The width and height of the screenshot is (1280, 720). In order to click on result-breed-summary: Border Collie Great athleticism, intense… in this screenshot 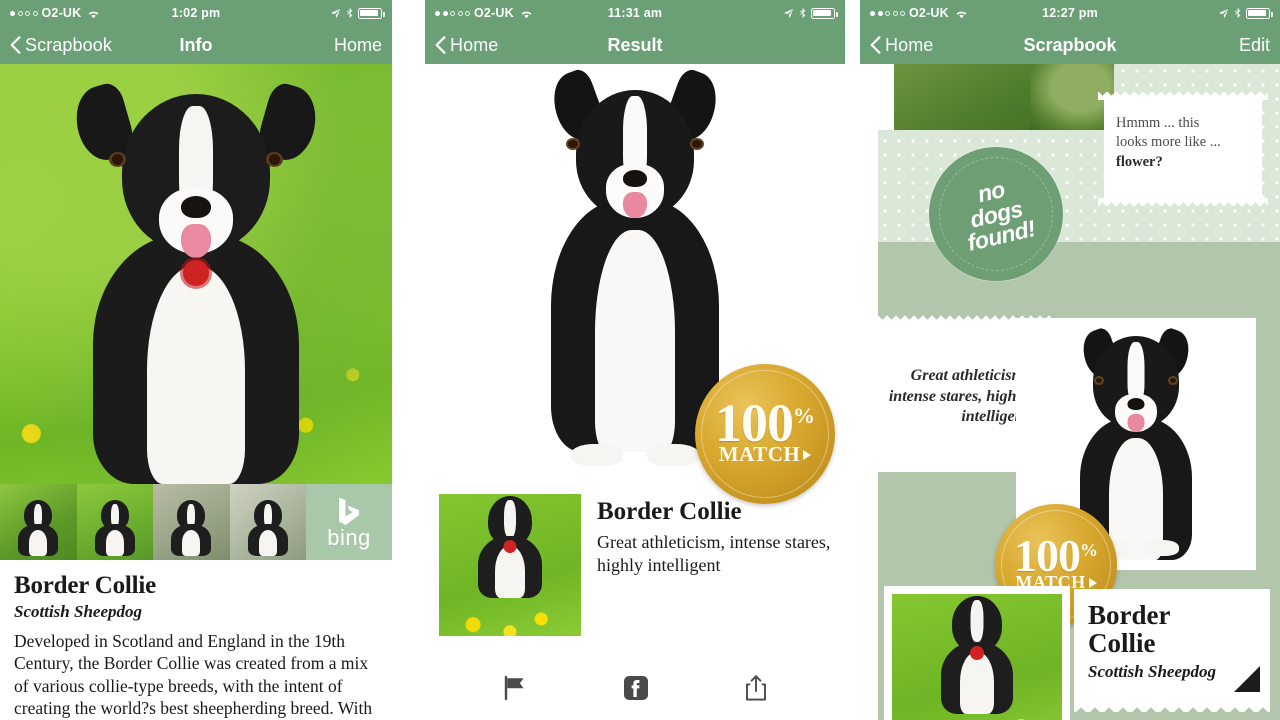, I will do `click(635, 565)`.